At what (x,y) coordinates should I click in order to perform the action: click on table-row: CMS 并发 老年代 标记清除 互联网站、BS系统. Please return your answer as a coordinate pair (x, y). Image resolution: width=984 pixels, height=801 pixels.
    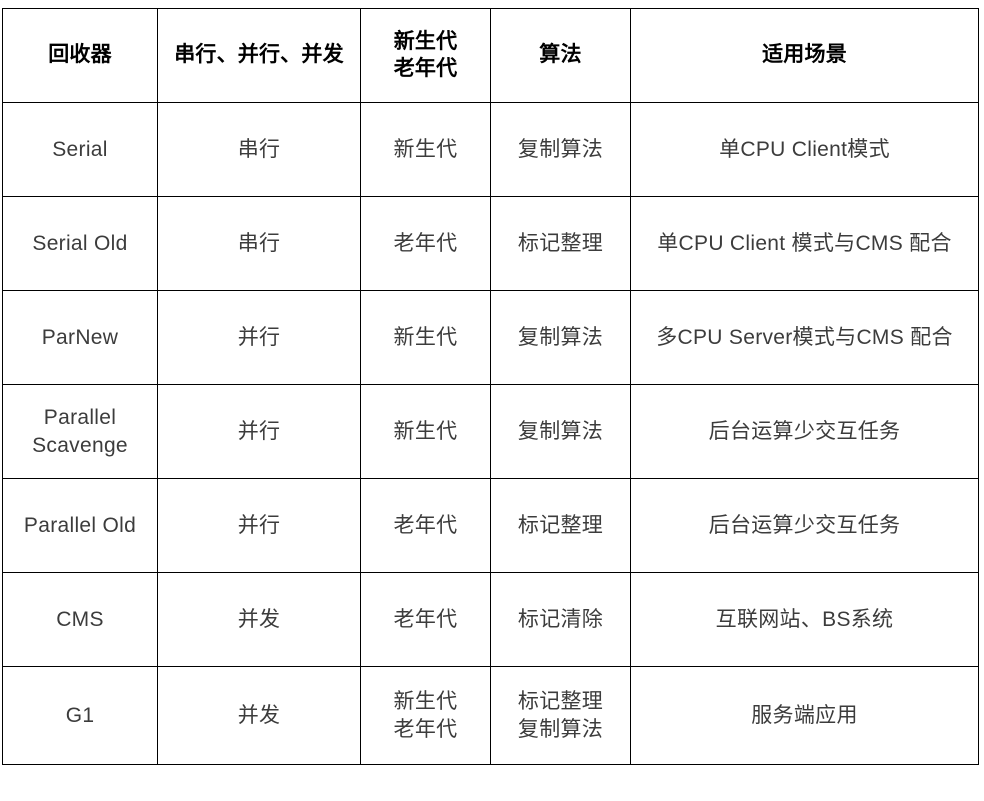
    Looking at the image, I should click on (490, 619).